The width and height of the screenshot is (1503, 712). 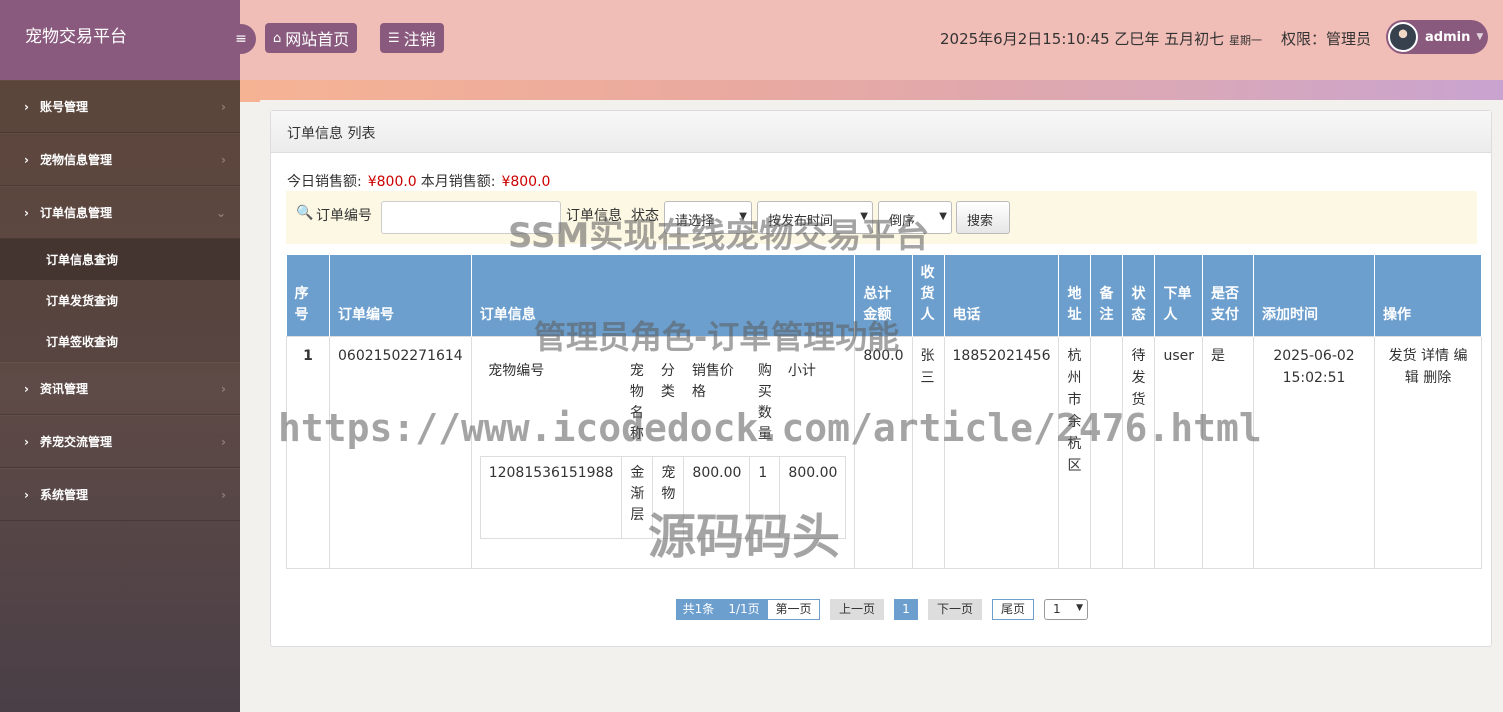 I want to click on item-qty: 1, so click(x=765, y=497).